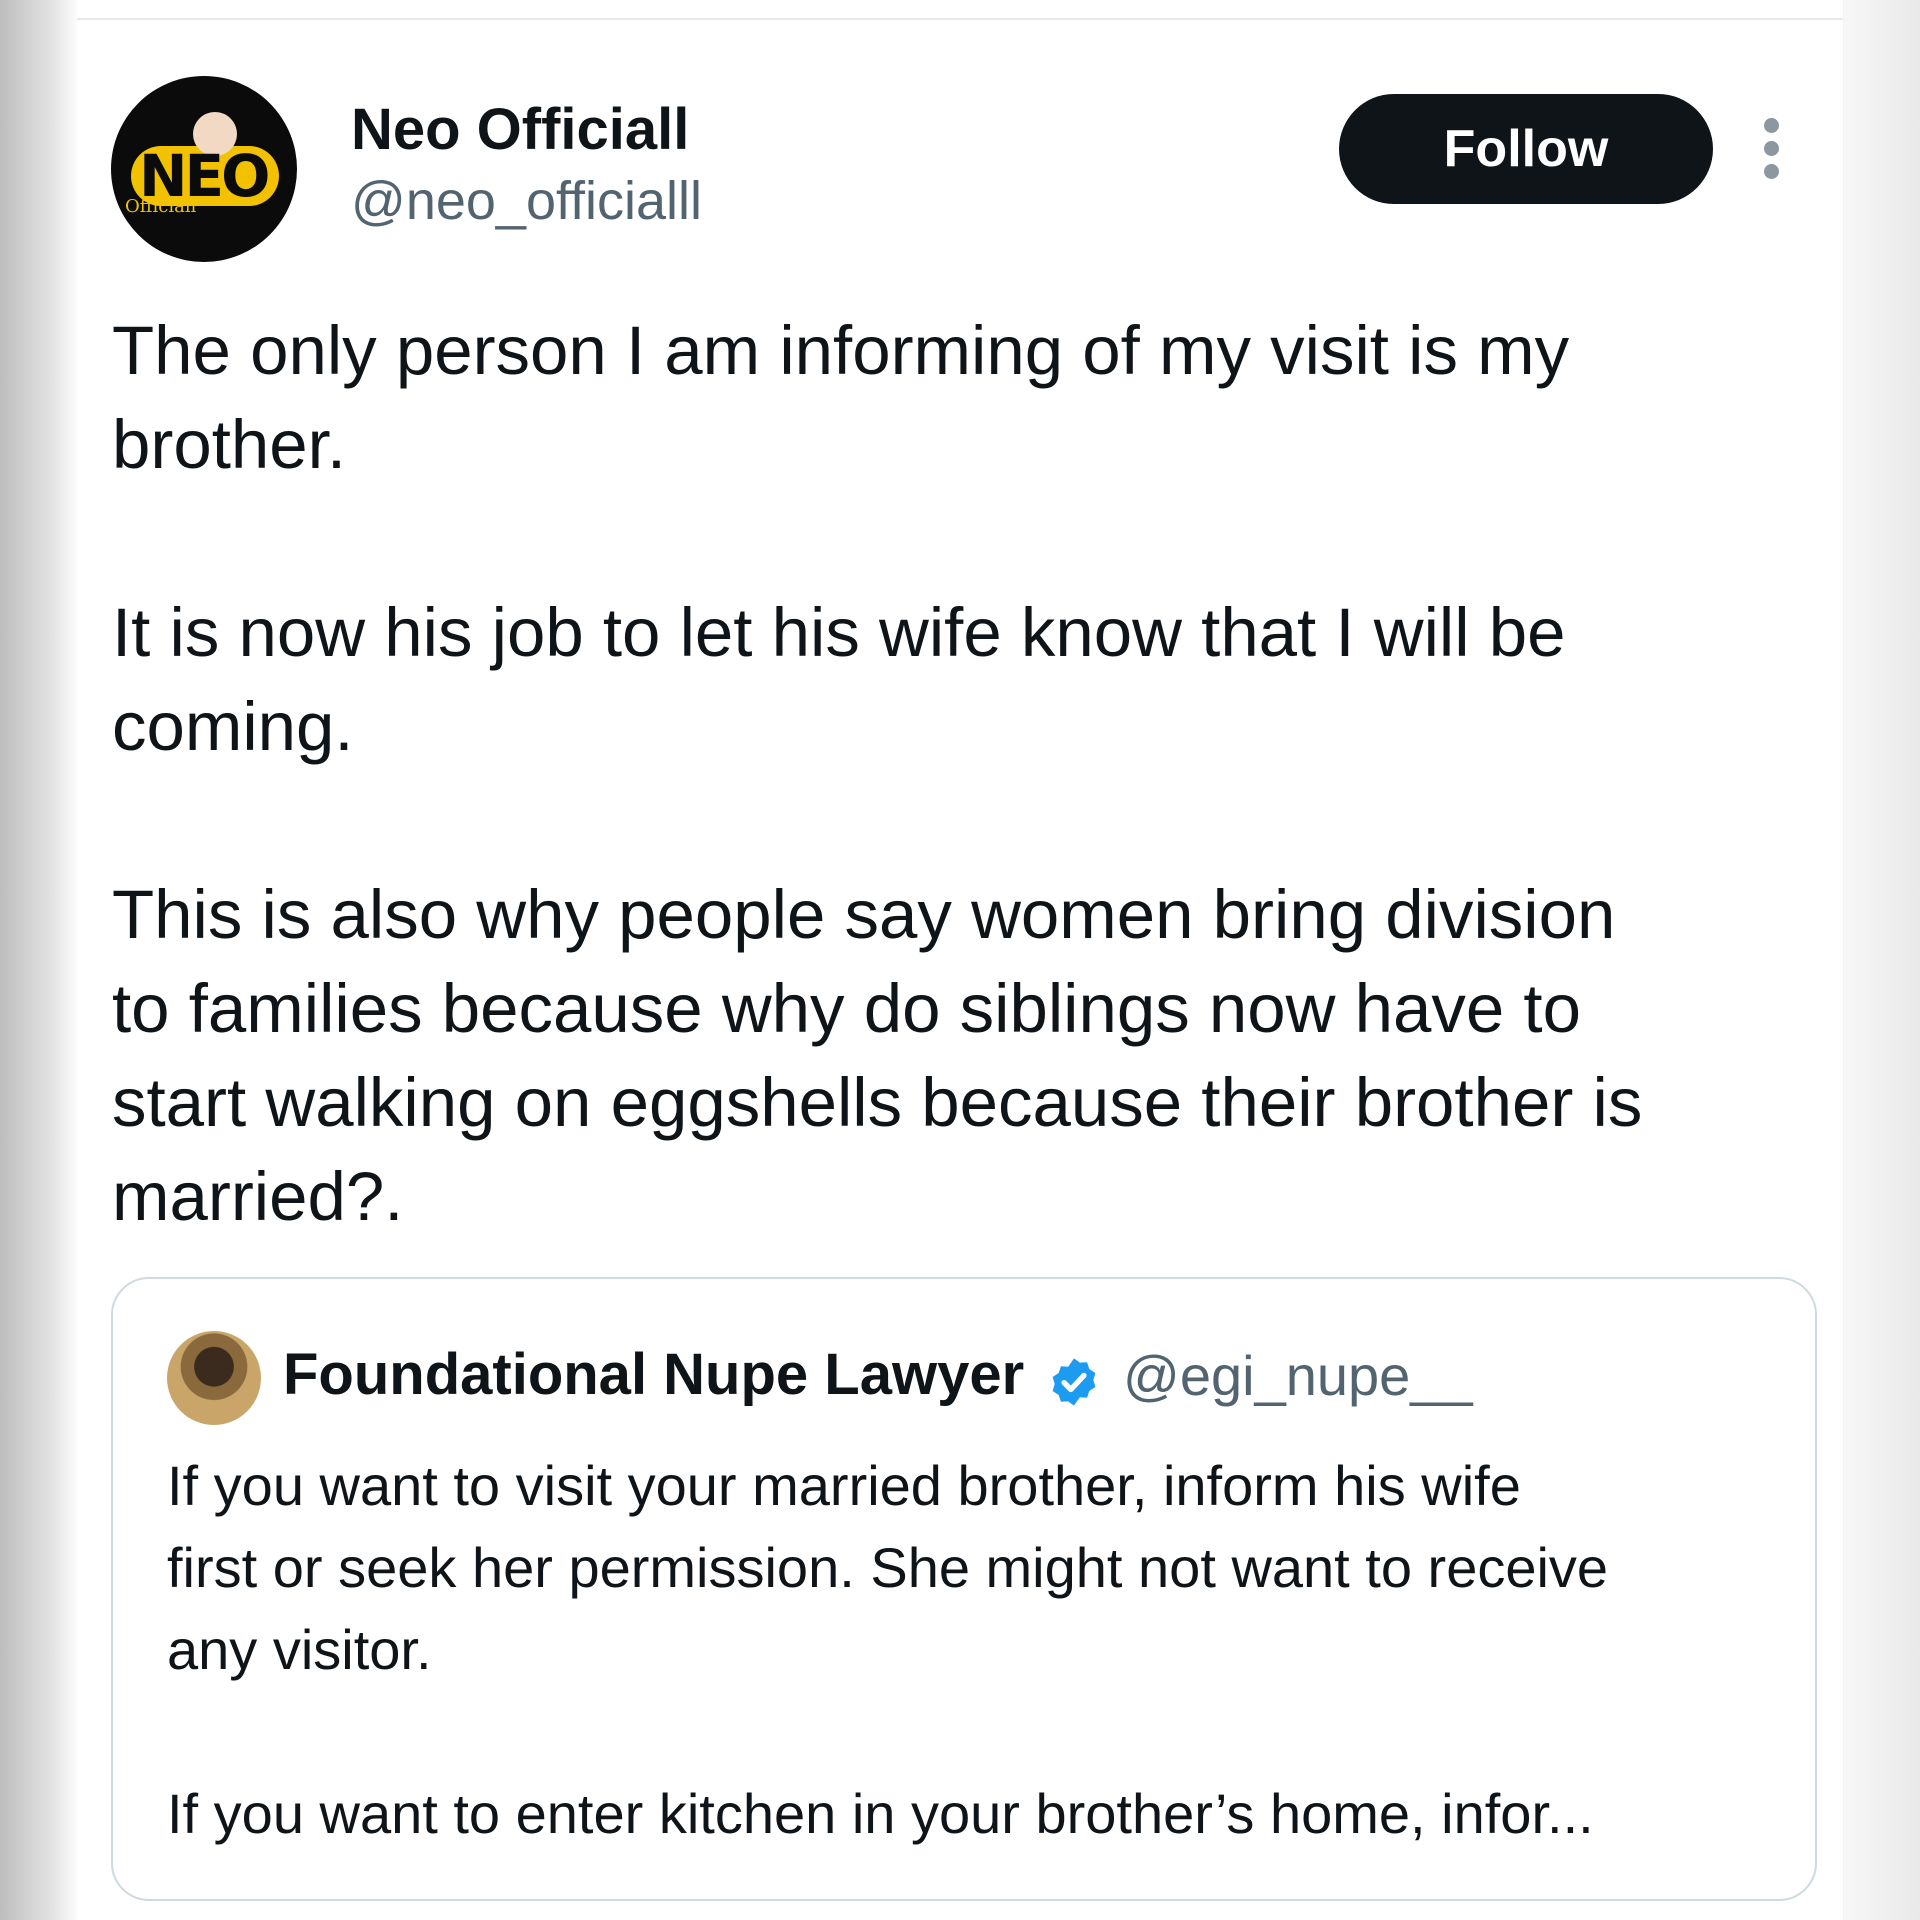  Describe the element at coordinates (526, 201) in the screenshot. I see `author-handle: @neo_officialll` at that location.